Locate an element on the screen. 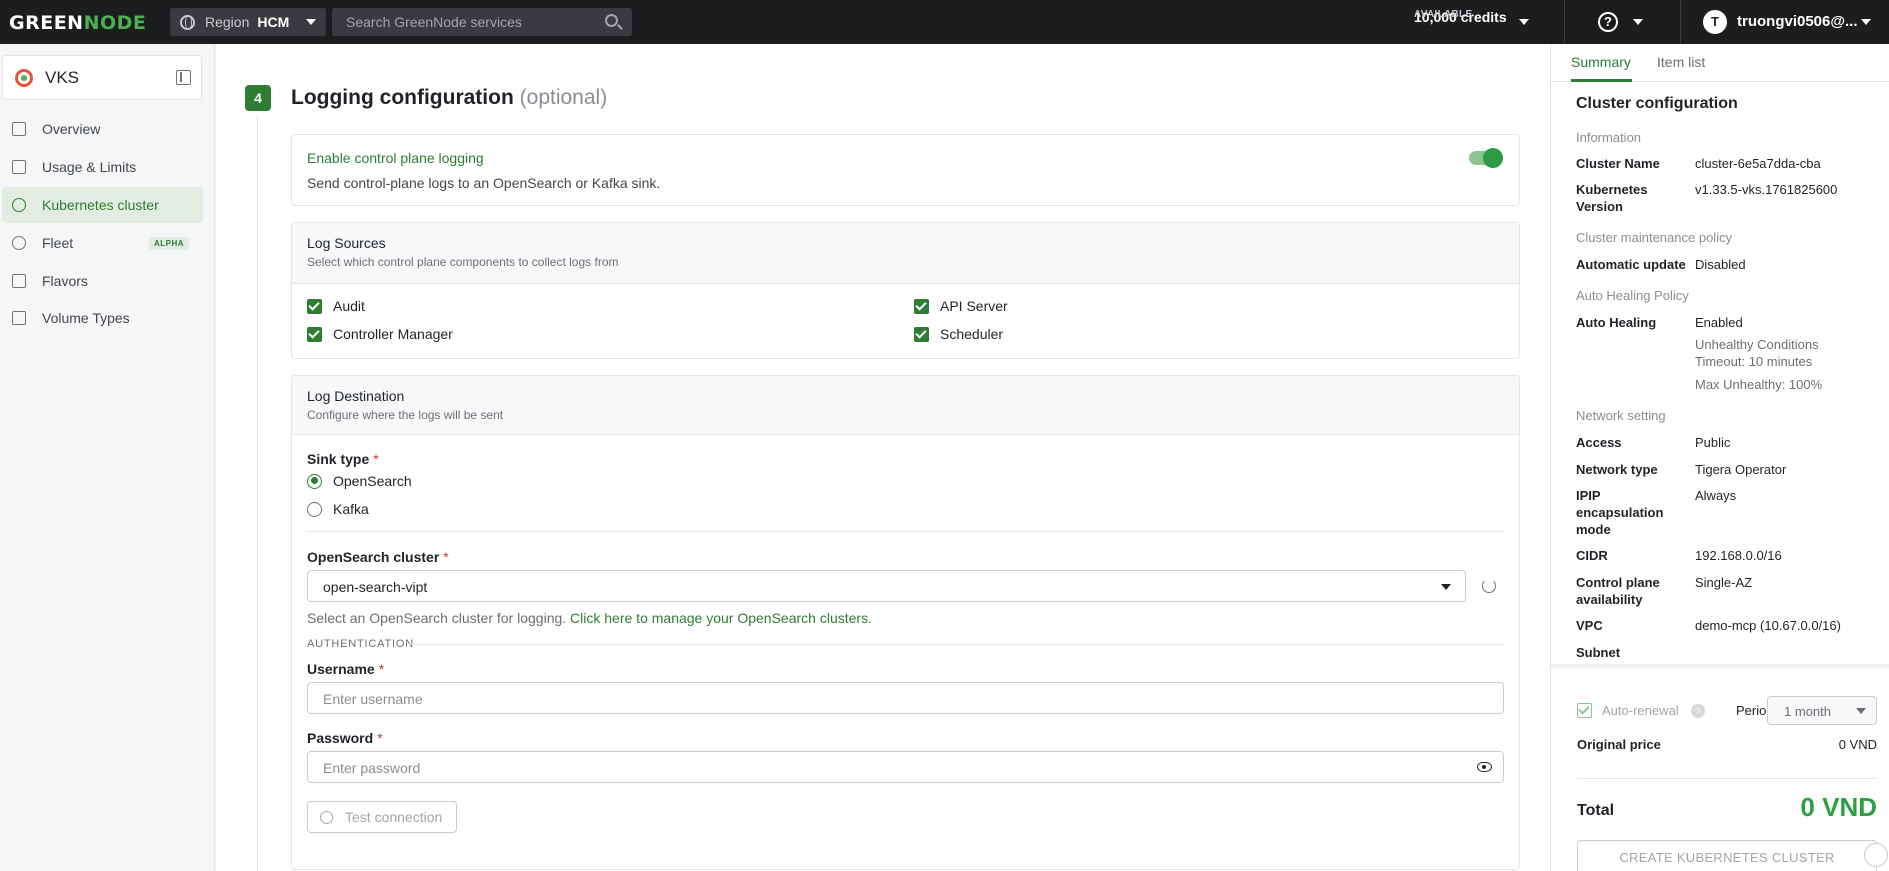 Image resolution: width=1889 pixels, height=871 pixels. region-selector: Region HCM is located at coordinates (248, 22).